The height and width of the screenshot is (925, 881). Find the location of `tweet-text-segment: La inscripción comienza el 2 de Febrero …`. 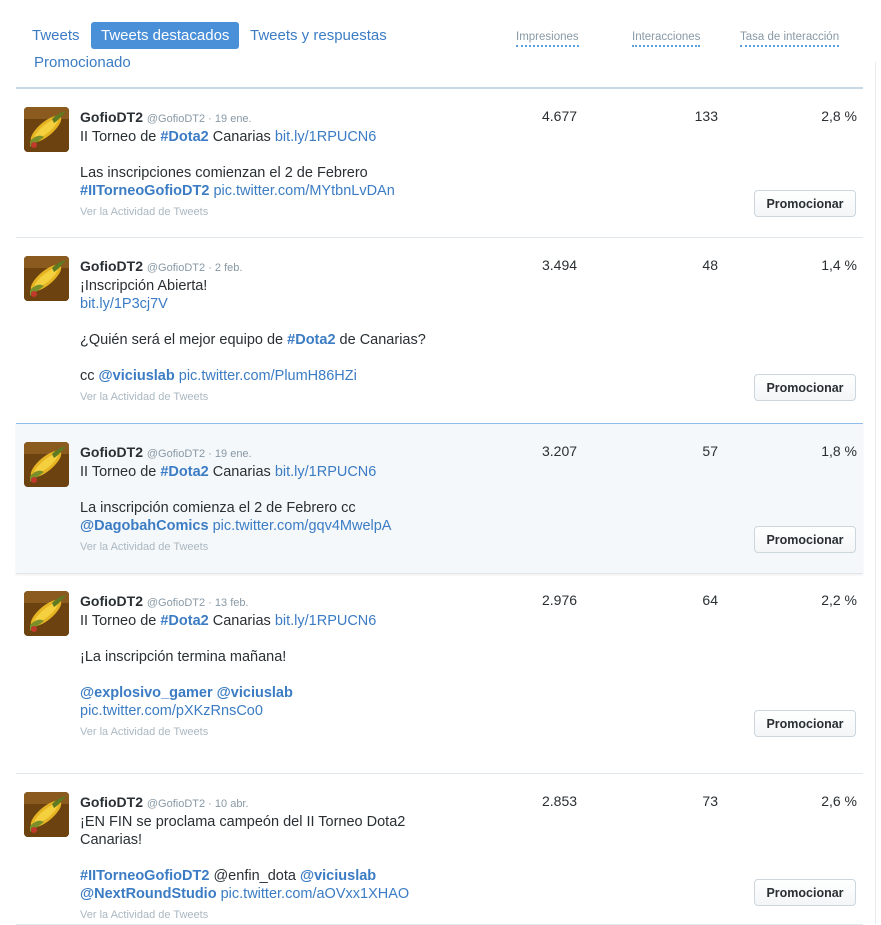

tweet-text-segment: La inscripción comienza el 2 de Febrero … is located at coordinates (218, 508).